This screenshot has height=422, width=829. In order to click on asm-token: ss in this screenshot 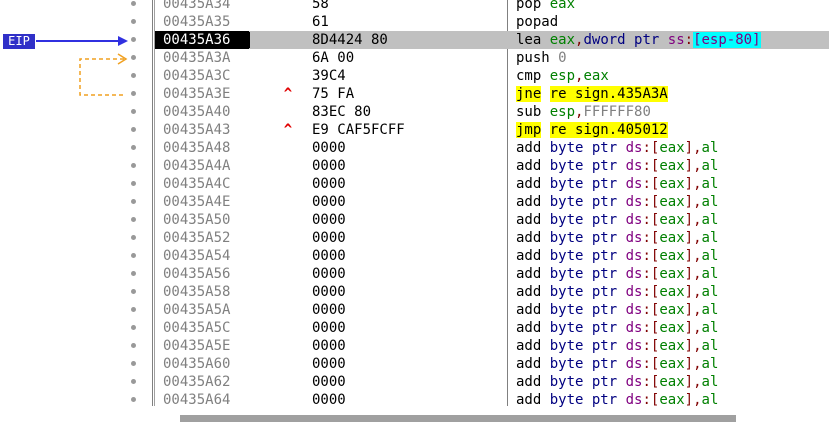, I will do `click(676, 40)`.